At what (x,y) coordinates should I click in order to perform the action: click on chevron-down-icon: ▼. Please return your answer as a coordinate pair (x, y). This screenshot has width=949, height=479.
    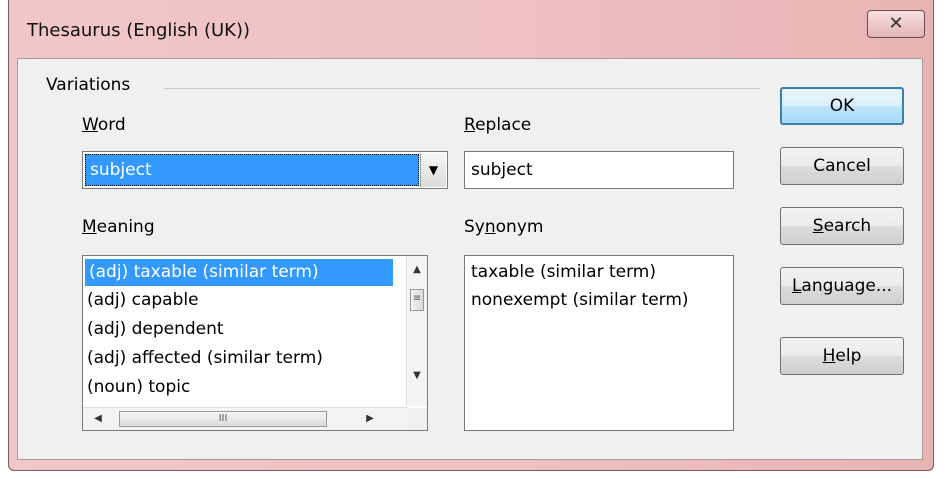
    Looking at the image, I should click on (433, 170).